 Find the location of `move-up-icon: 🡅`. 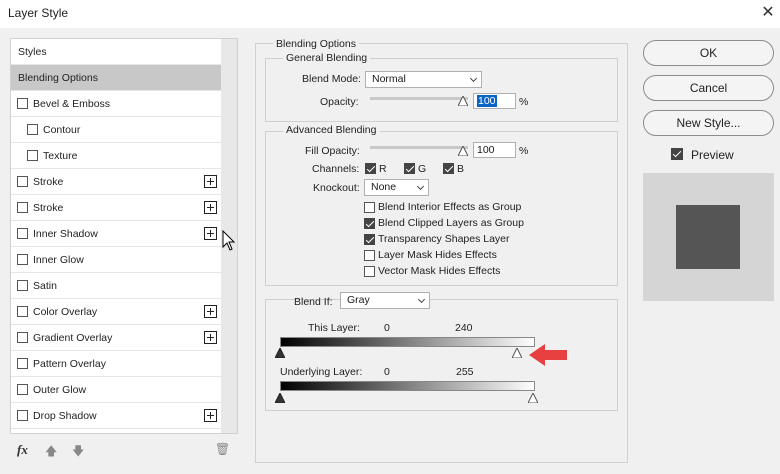

move-up-icon: 🡅 is located at coordinates (51, 452).